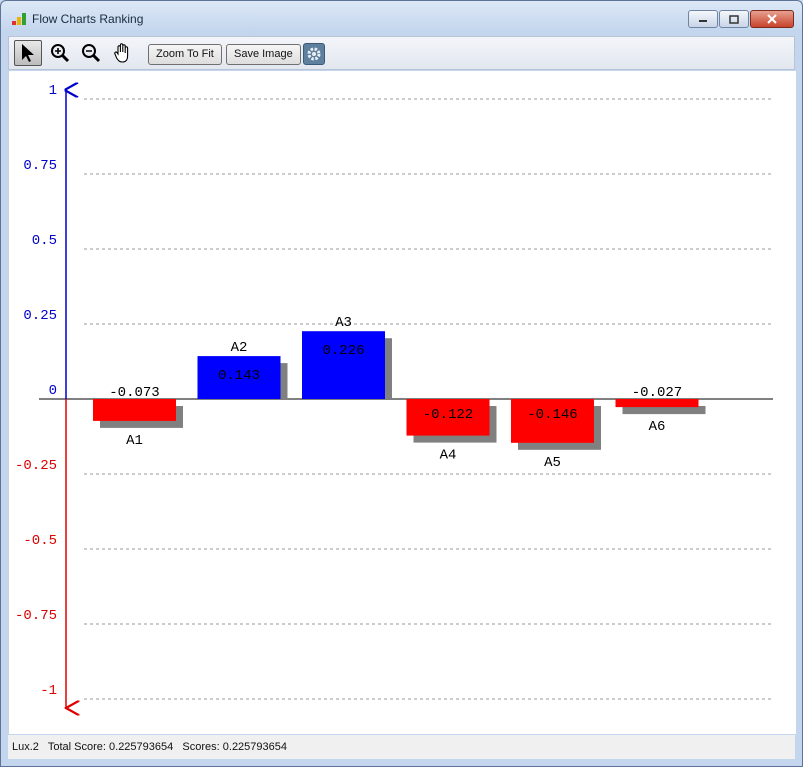 The height and width of the screenshot is (767, 803). What do you see at coordinates (552, 415) in the screenshot?
I see `bar-value-label: -0.146` at bounding box center [552, 415].